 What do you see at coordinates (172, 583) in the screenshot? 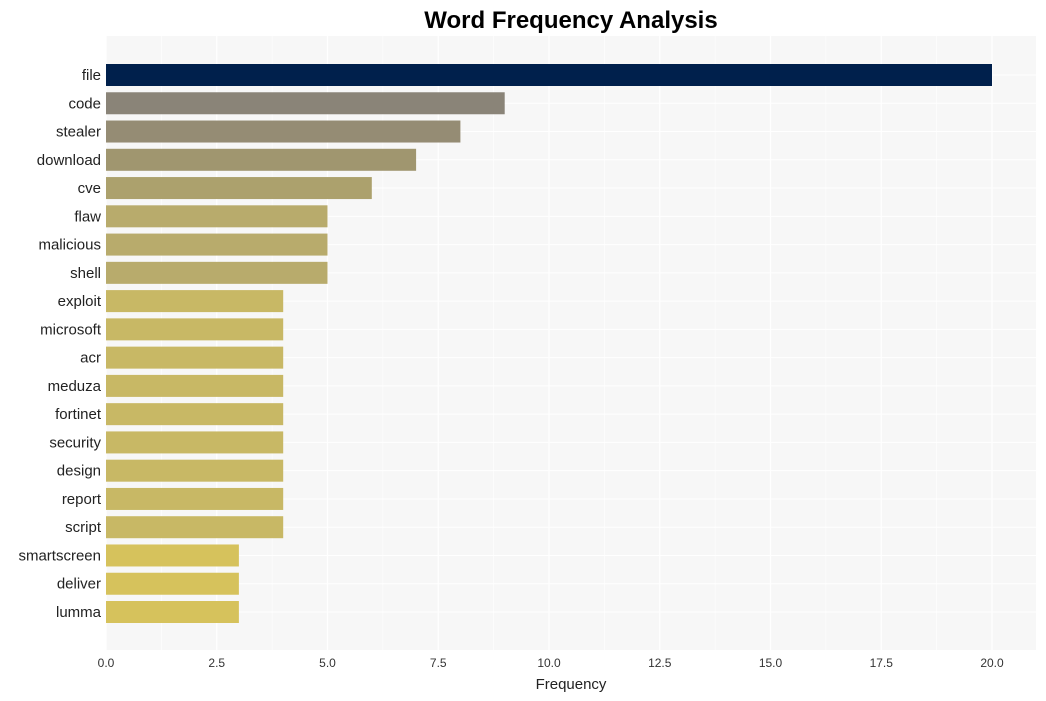
I see `bar-deliver` at bounding box center [172, 583].